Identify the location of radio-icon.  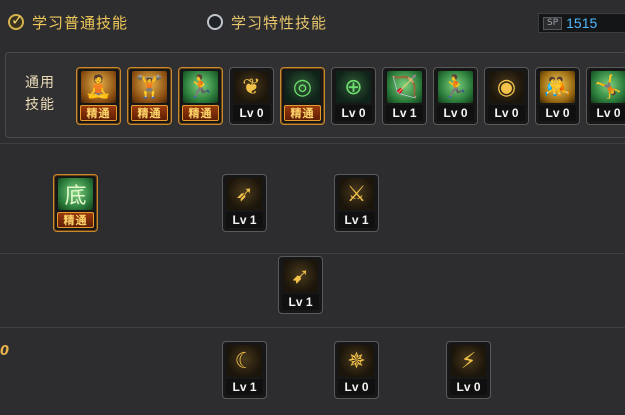
(215, 22).